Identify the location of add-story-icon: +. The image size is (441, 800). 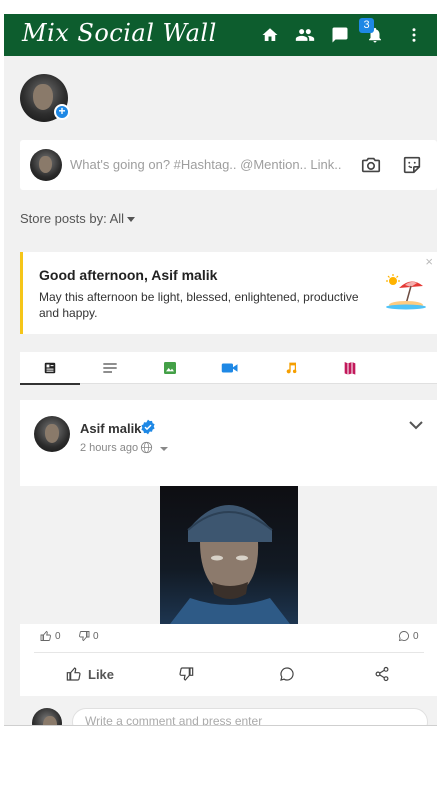
(62, 112).